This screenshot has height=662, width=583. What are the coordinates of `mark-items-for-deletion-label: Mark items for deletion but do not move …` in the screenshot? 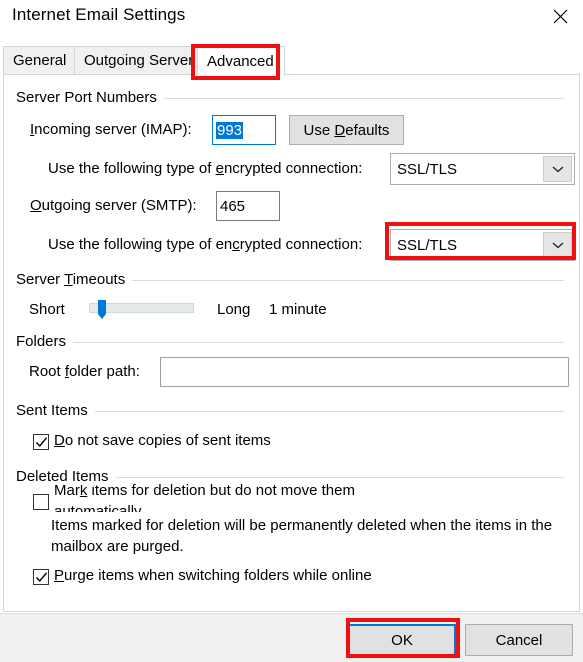 It's located at (204, 498).